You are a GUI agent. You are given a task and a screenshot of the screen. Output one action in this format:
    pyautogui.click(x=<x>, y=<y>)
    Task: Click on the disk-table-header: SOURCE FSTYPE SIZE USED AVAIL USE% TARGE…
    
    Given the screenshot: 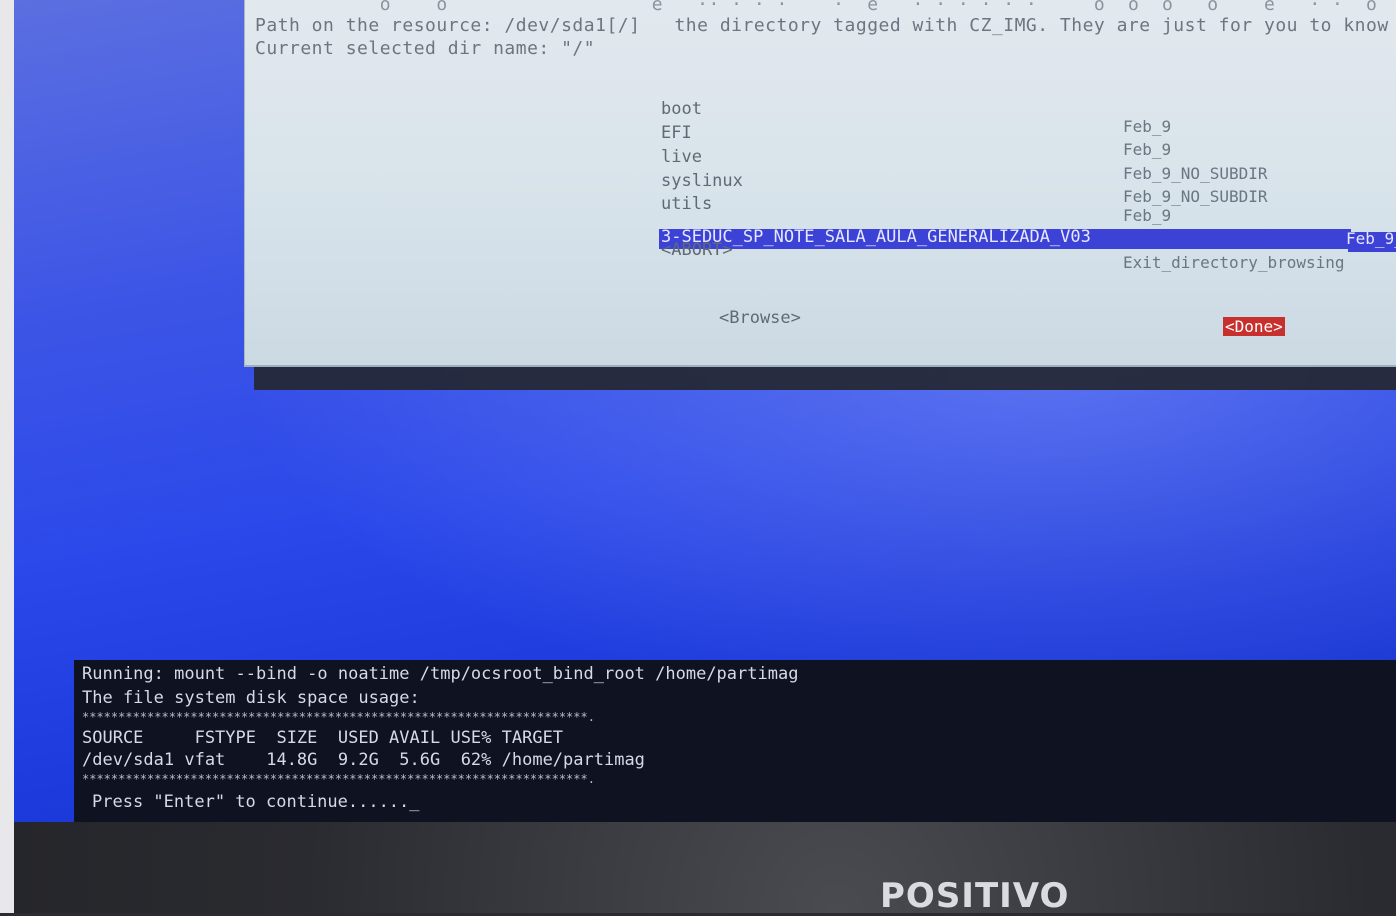 What is the action you would take?
    pyautogui.click(x=323, y=738)
    